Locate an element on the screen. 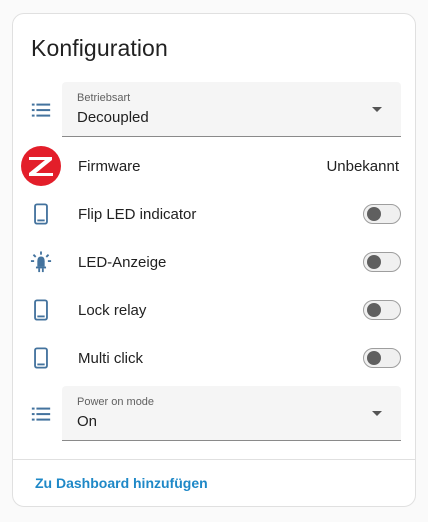 This screenshot has height=522, width=428. select-value: Decoupled is located at coordinates (113, 117).